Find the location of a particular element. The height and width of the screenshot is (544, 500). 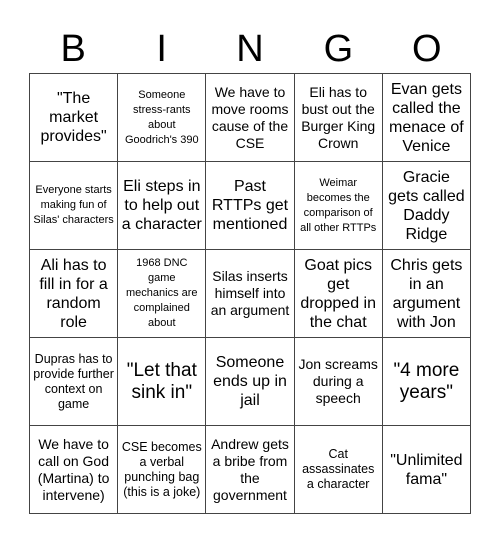

bingo-cell: Past RTTPs get mentioned is located at coordinates (250, 206).